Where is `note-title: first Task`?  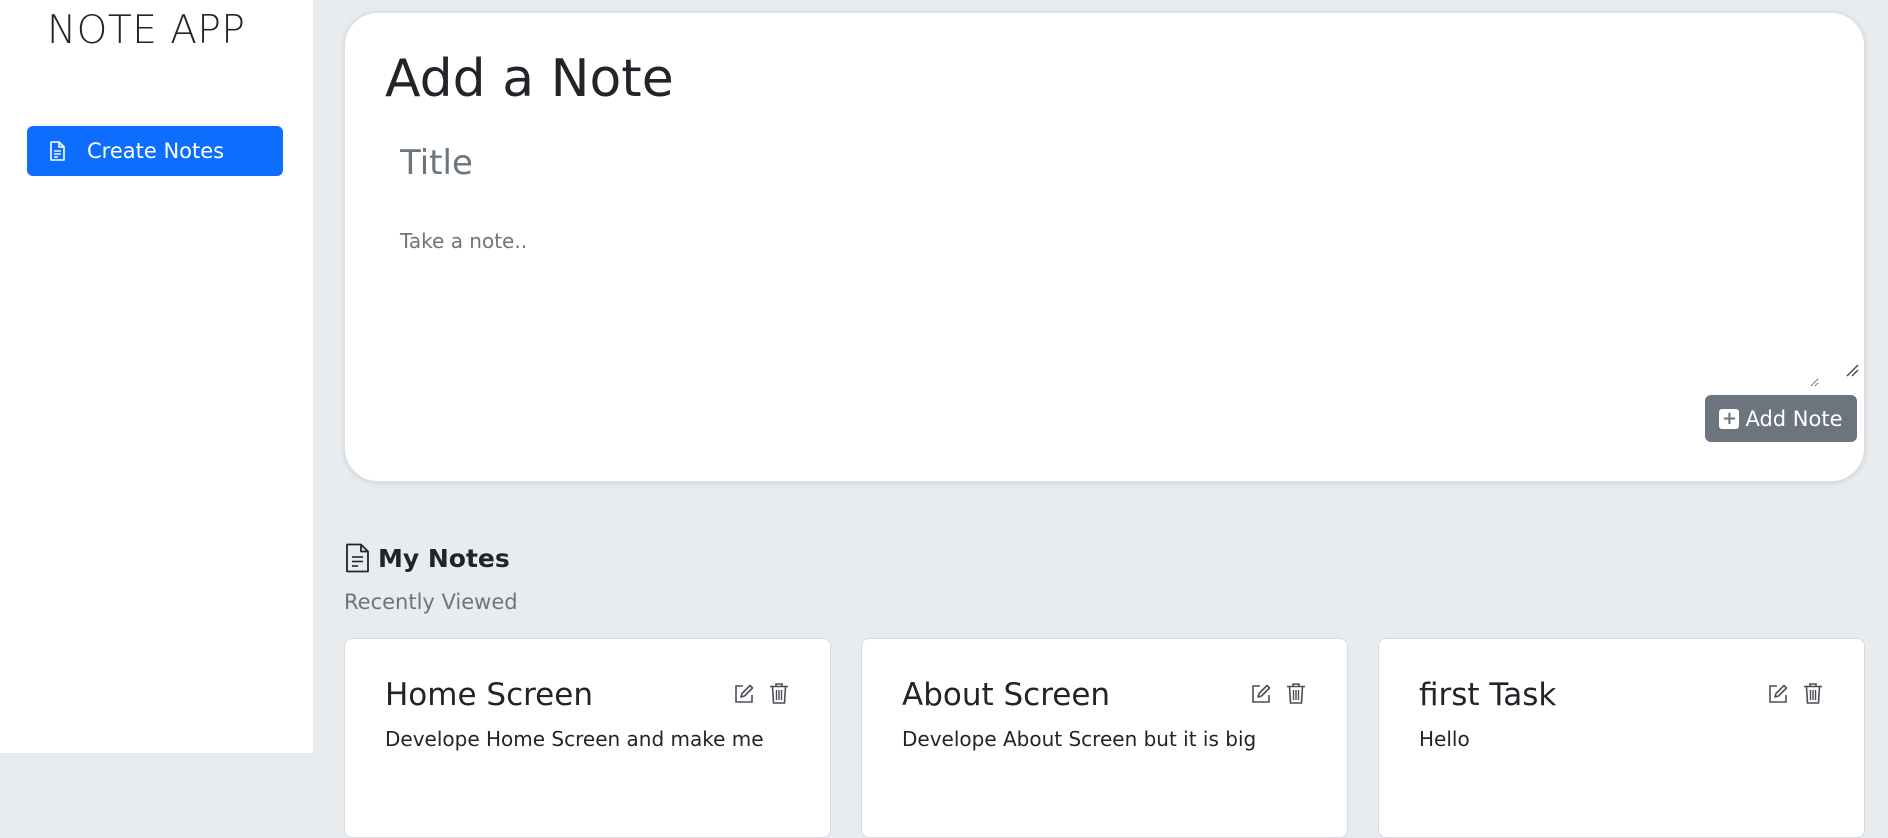 note-title: first Task is located at coordinates (1488, 695).